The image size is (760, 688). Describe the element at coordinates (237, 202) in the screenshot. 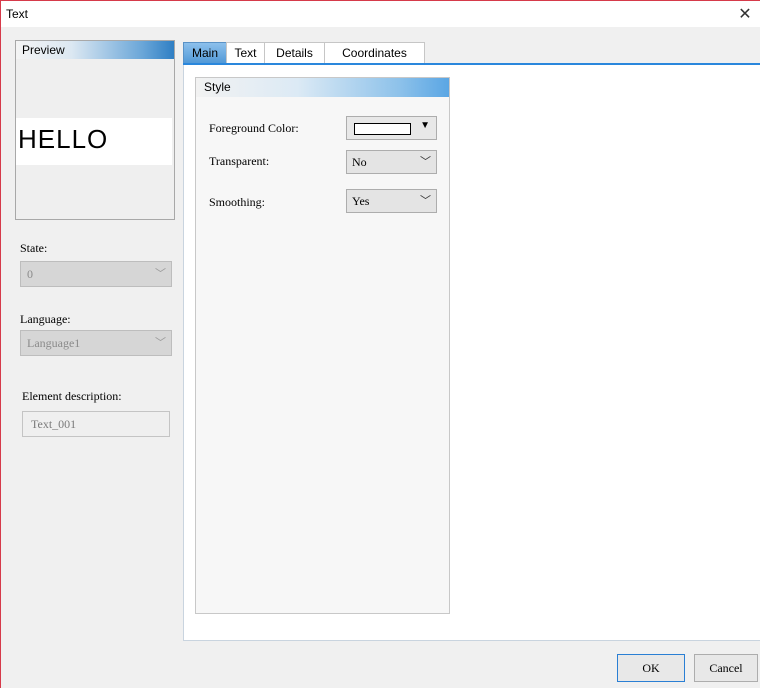

I see `smoothing-label: Smoothing:` at that location.